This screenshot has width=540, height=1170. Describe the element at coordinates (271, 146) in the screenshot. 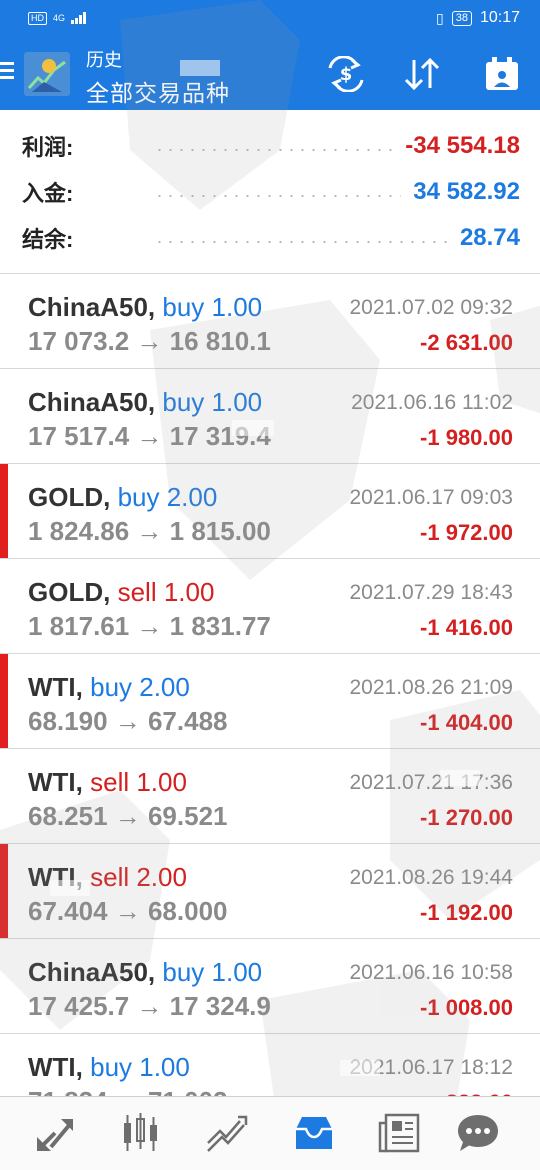

I see `profit-row: 利润: -34 554.18` at that location.